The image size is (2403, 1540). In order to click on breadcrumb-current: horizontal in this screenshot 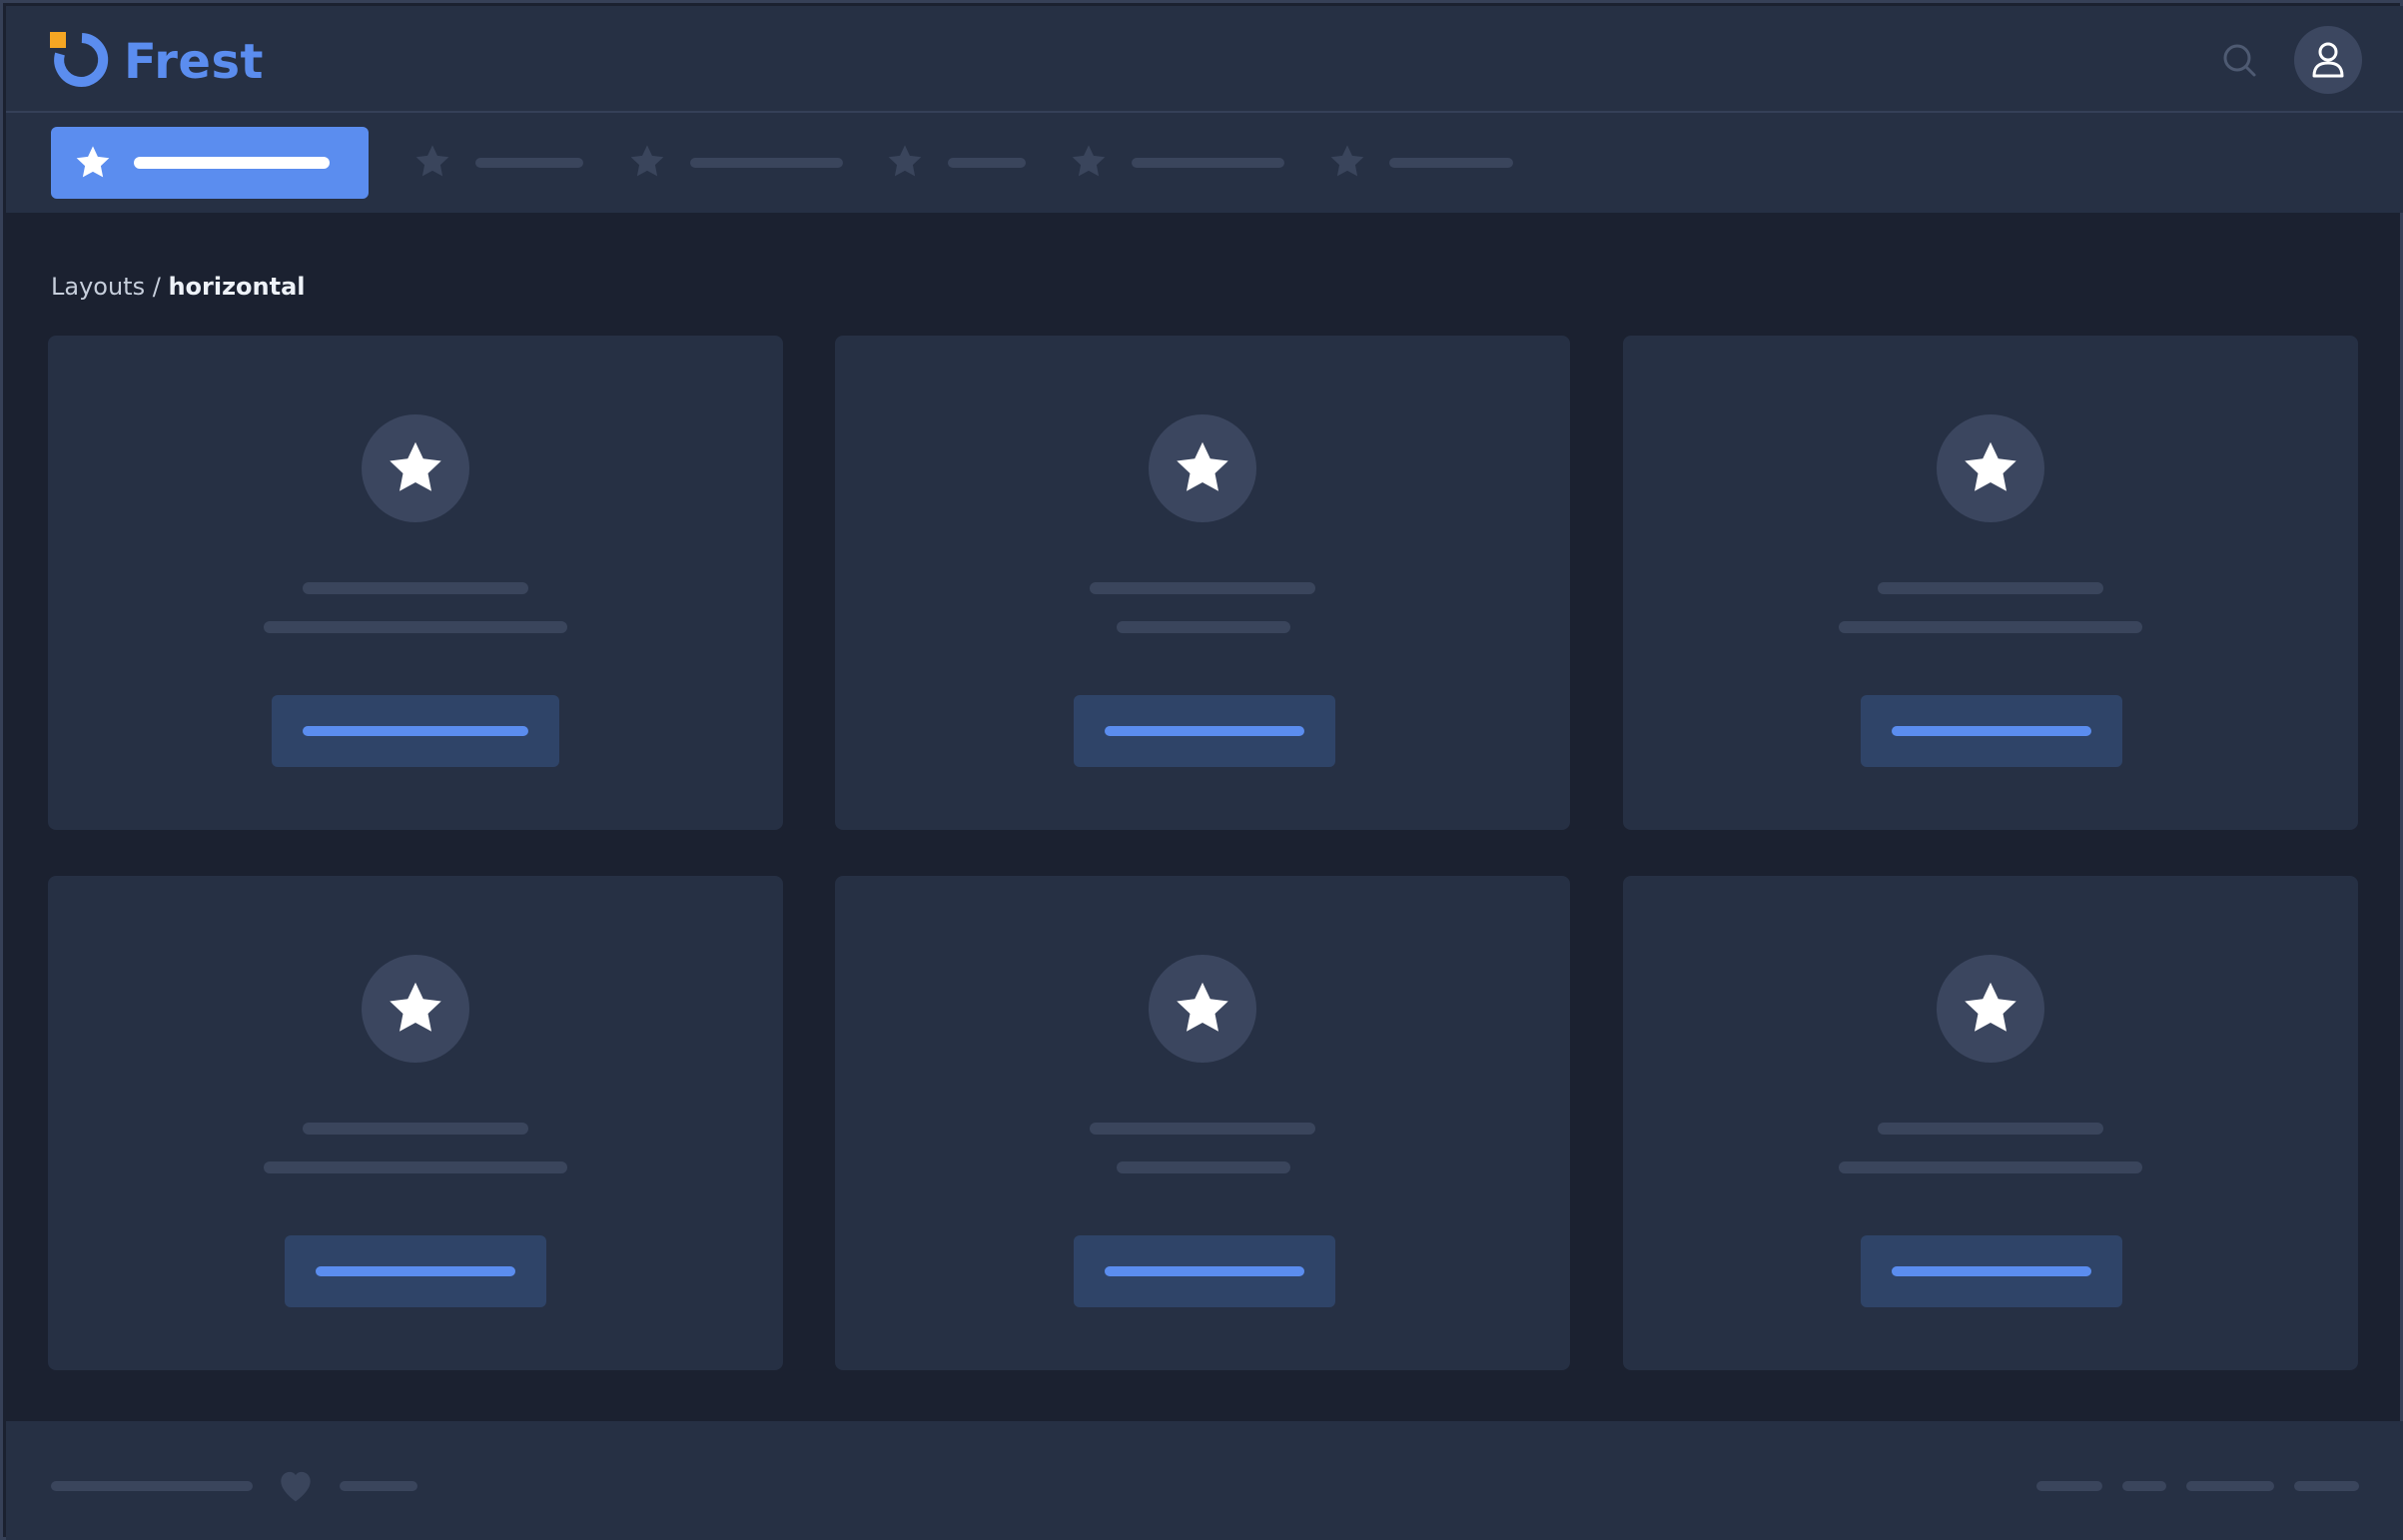, I will do `click(237, 287)`.